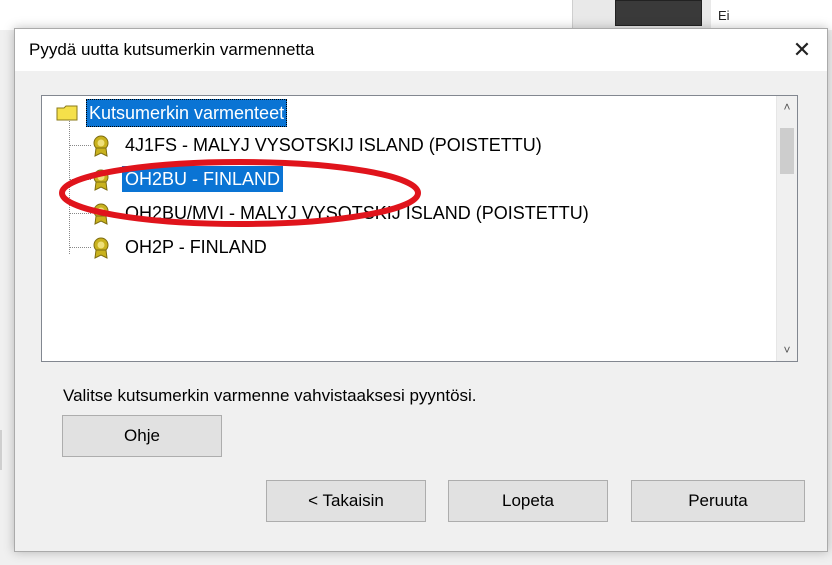 The width and height of the screenshot is (832, 565). What do you see at coordinates (528, 501) in the screenshot?
I see `finish-button: Lopeta` at bounding box center [528, 501].